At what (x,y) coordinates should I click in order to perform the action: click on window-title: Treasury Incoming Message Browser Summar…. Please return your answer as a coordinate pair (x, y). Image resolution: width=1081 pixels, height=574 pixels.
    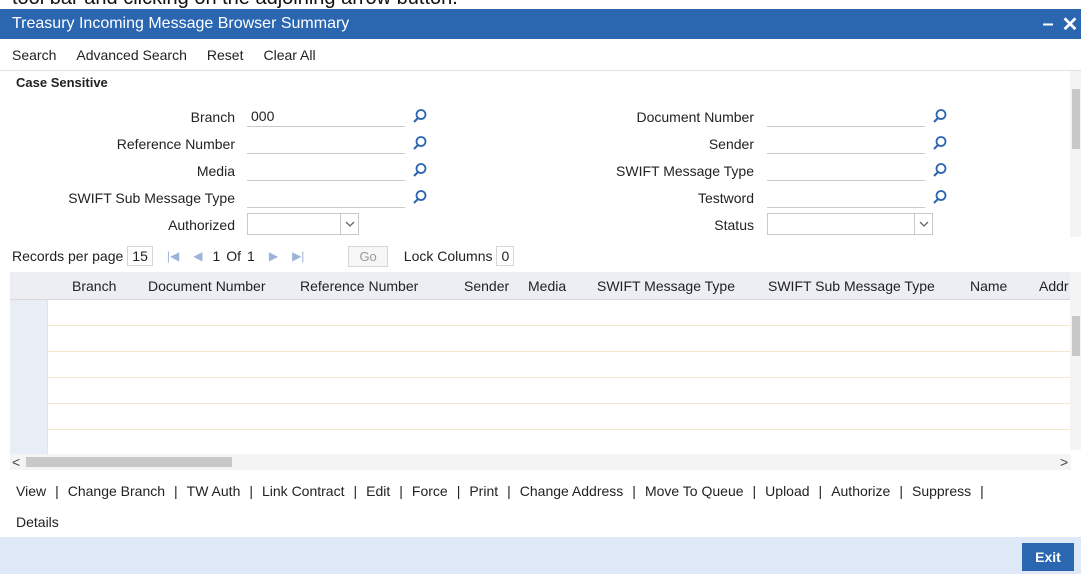
    Looking at the image, I should click on (181, 23).